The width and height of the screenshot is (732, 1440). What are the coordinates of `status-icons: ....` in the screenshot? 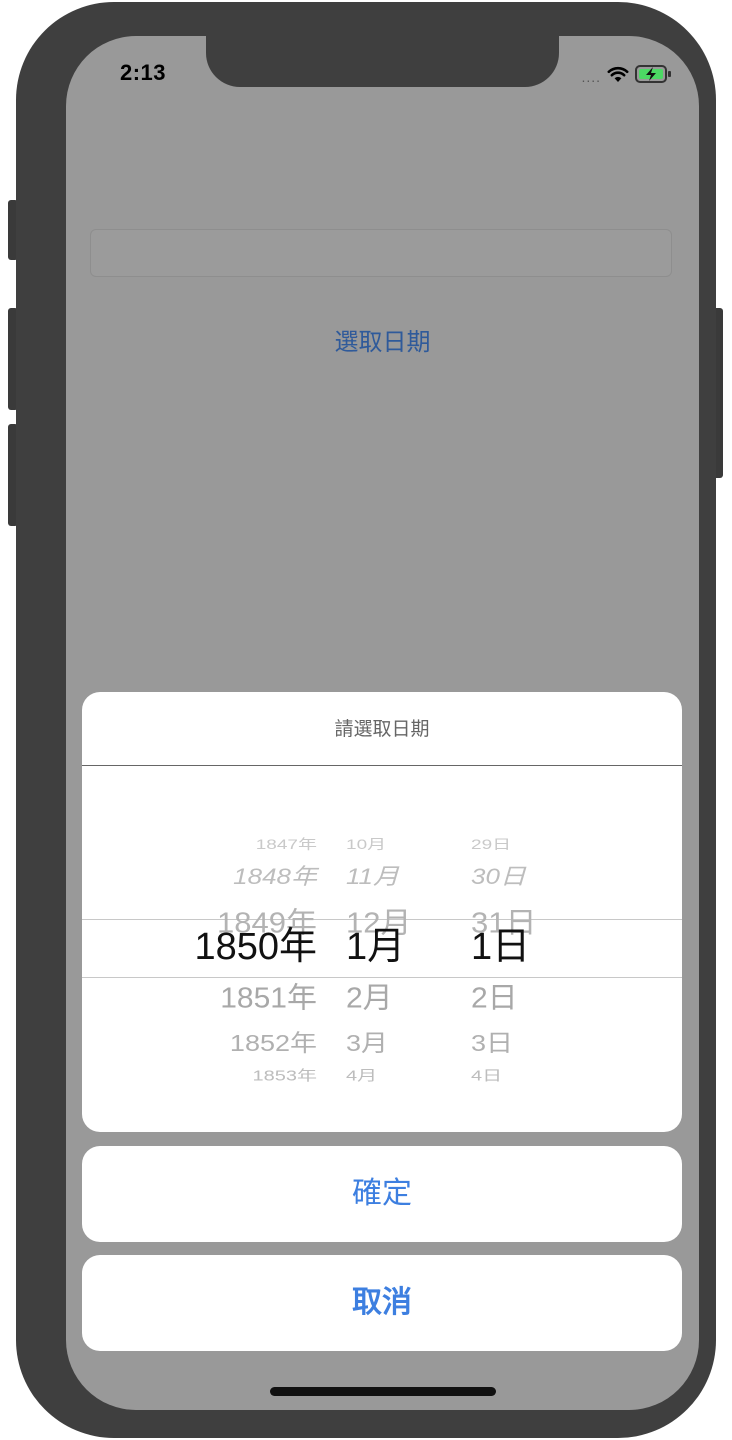 It's located at (627, 76).